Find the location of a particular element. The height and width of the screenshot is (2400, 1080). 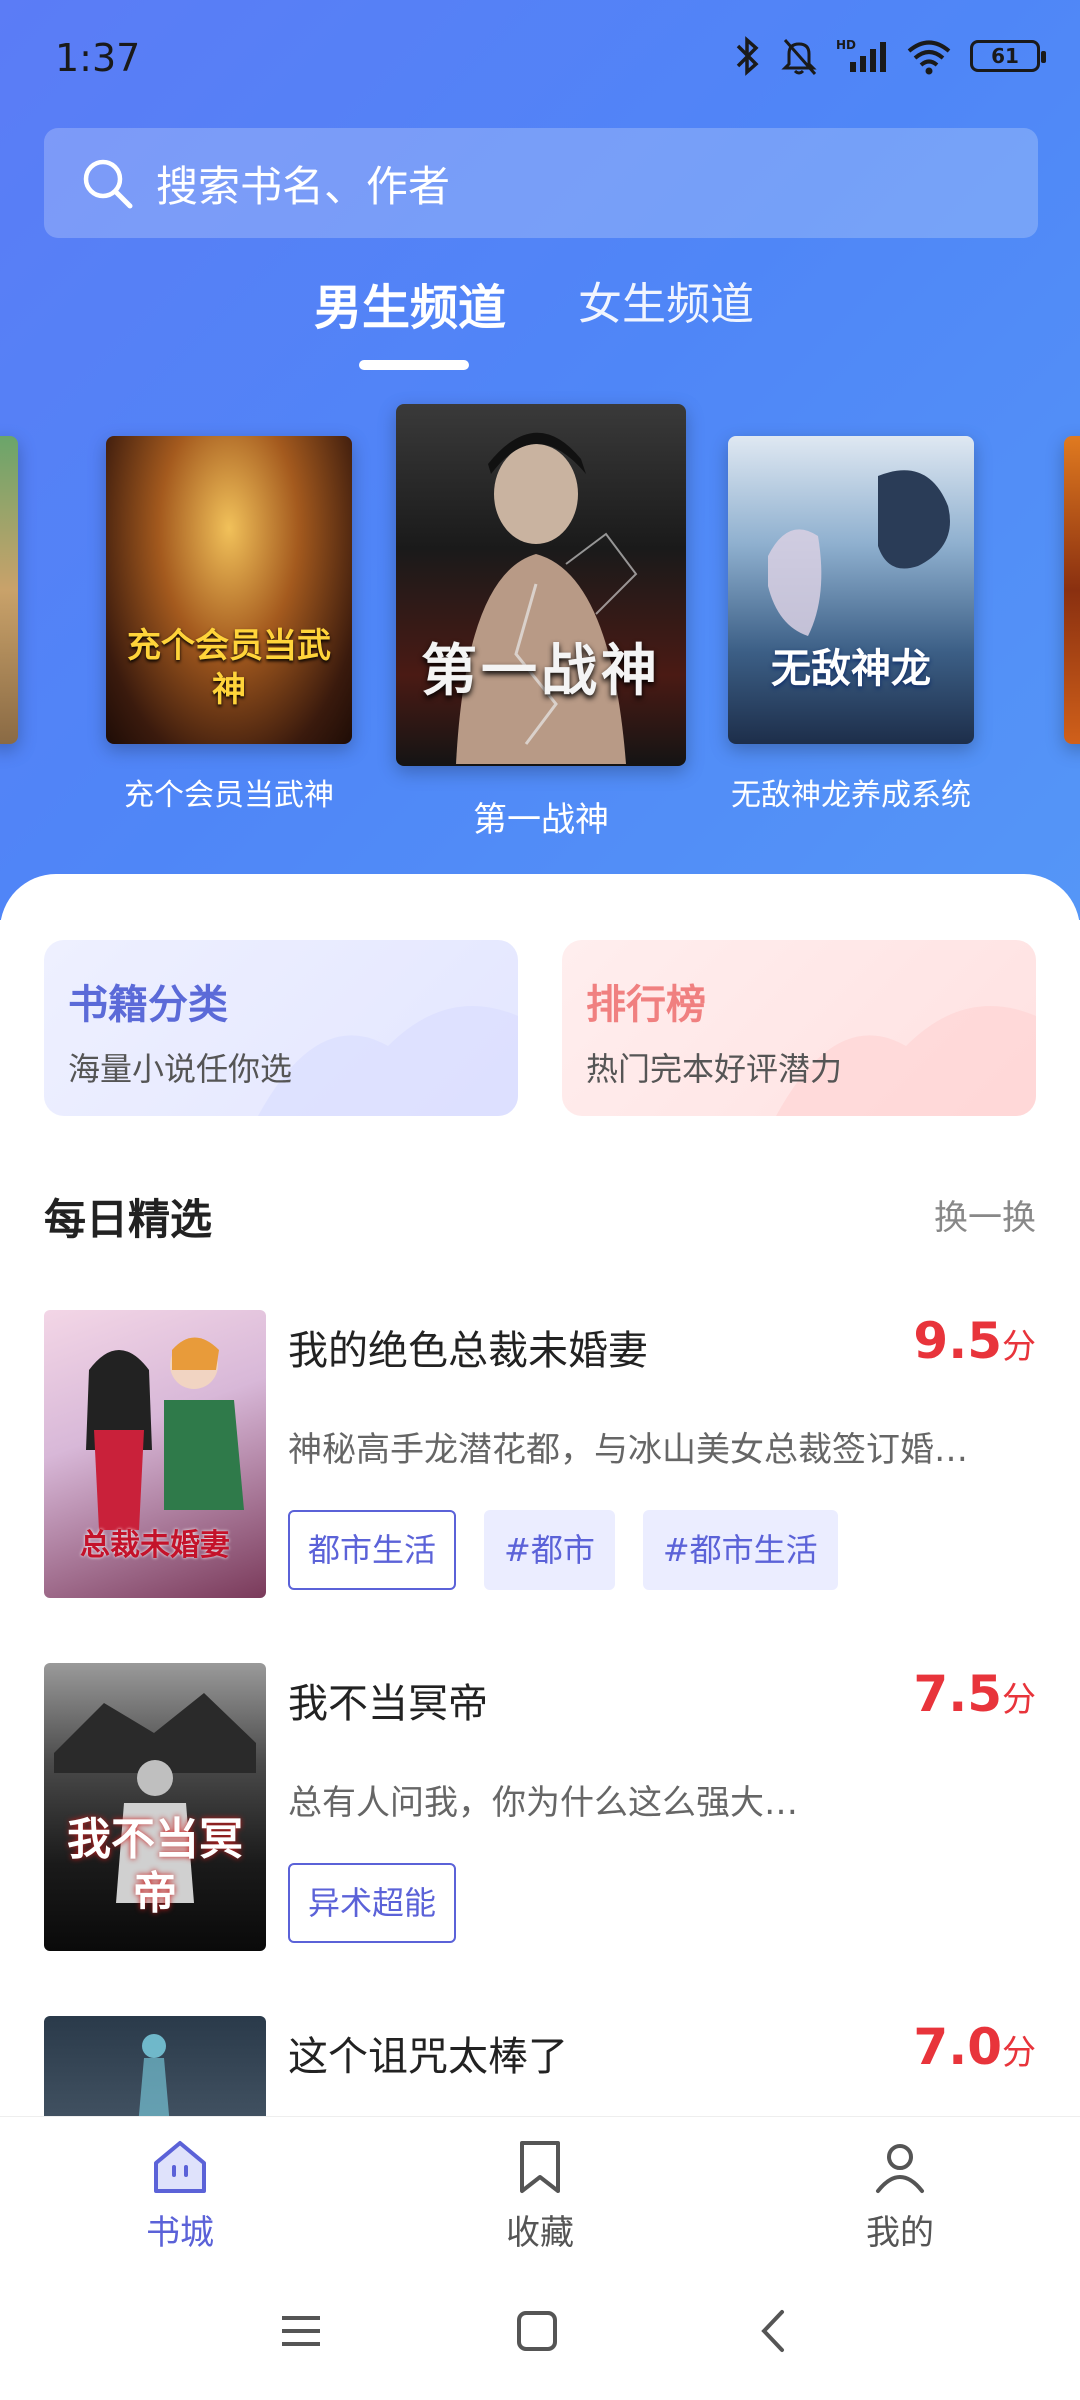

section-title: 每日精选 is located at coordinates (128, 1219).